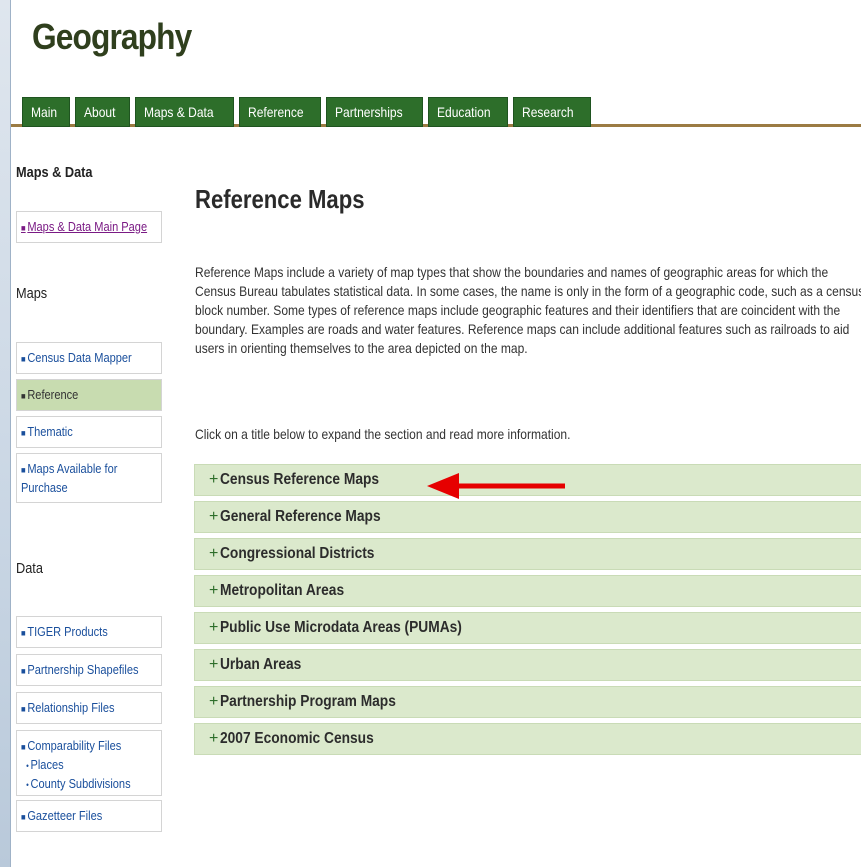 The image size is (861, 867). I want to click on arrow-head, so click(443, 486).